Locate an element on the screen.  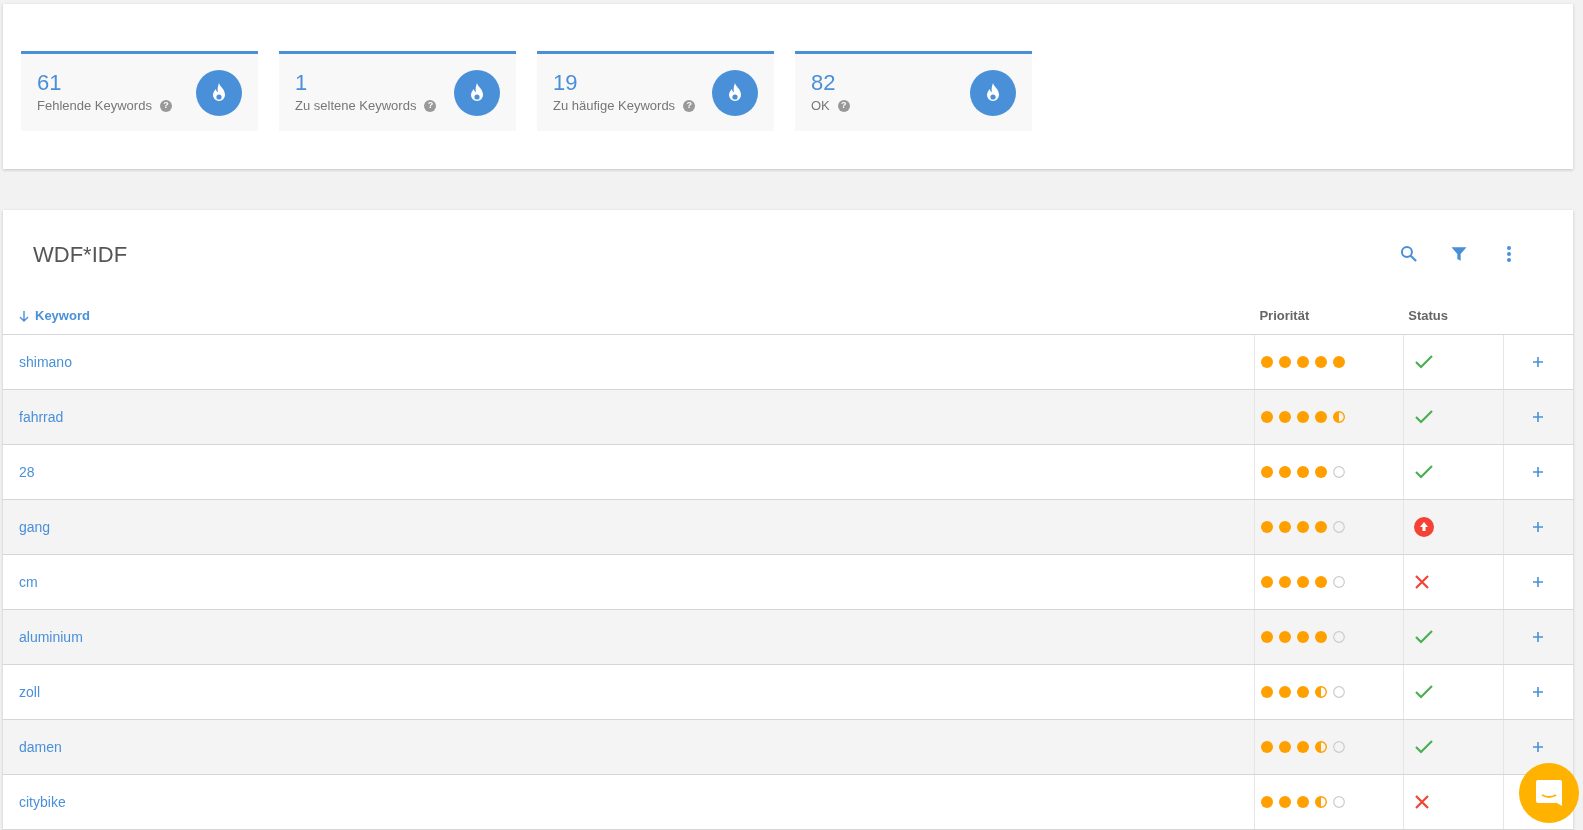
keyword-link: 28 is located at coordinates (27, 472).